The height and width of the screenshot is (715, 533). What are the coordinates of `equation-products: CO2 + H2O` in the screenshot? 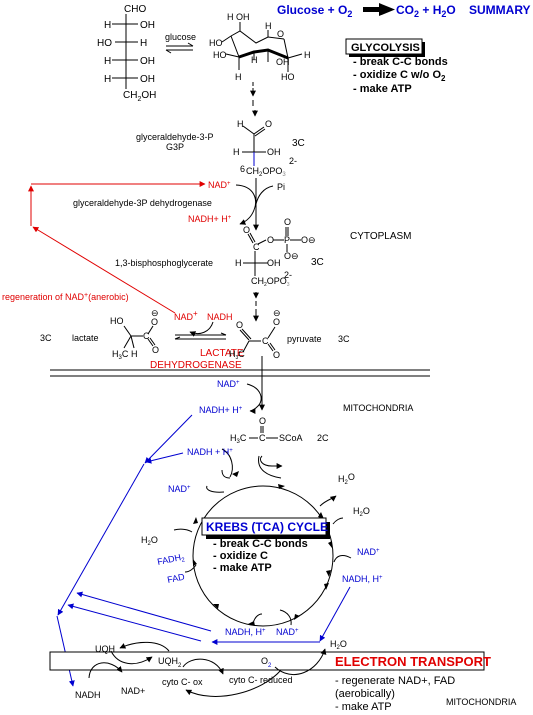 It's located at (426, 11).